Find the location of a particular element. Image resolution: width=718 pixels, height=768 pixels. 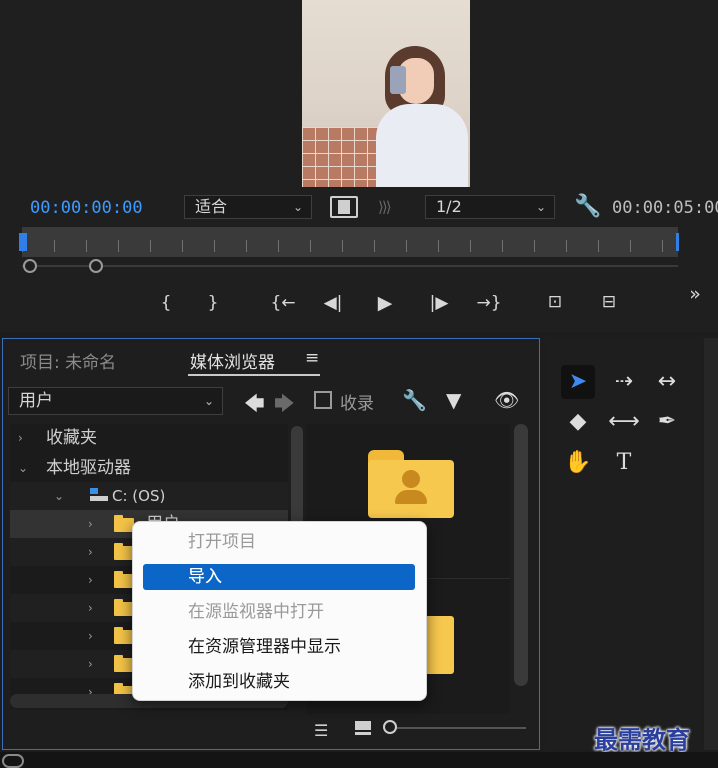

menu-item-highlight is located at coordinates (279, 577).